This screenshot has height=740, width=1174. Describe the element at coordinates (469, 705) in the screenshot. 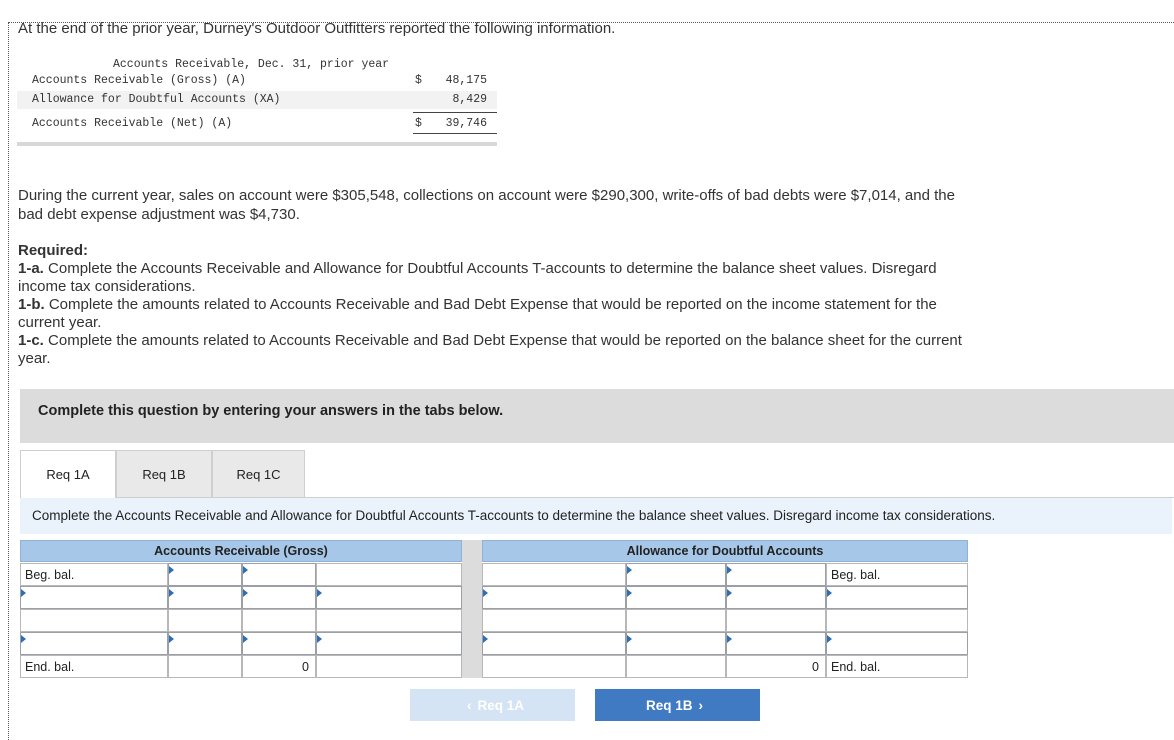

I see `chevron-left-icon: ‹` at that location.